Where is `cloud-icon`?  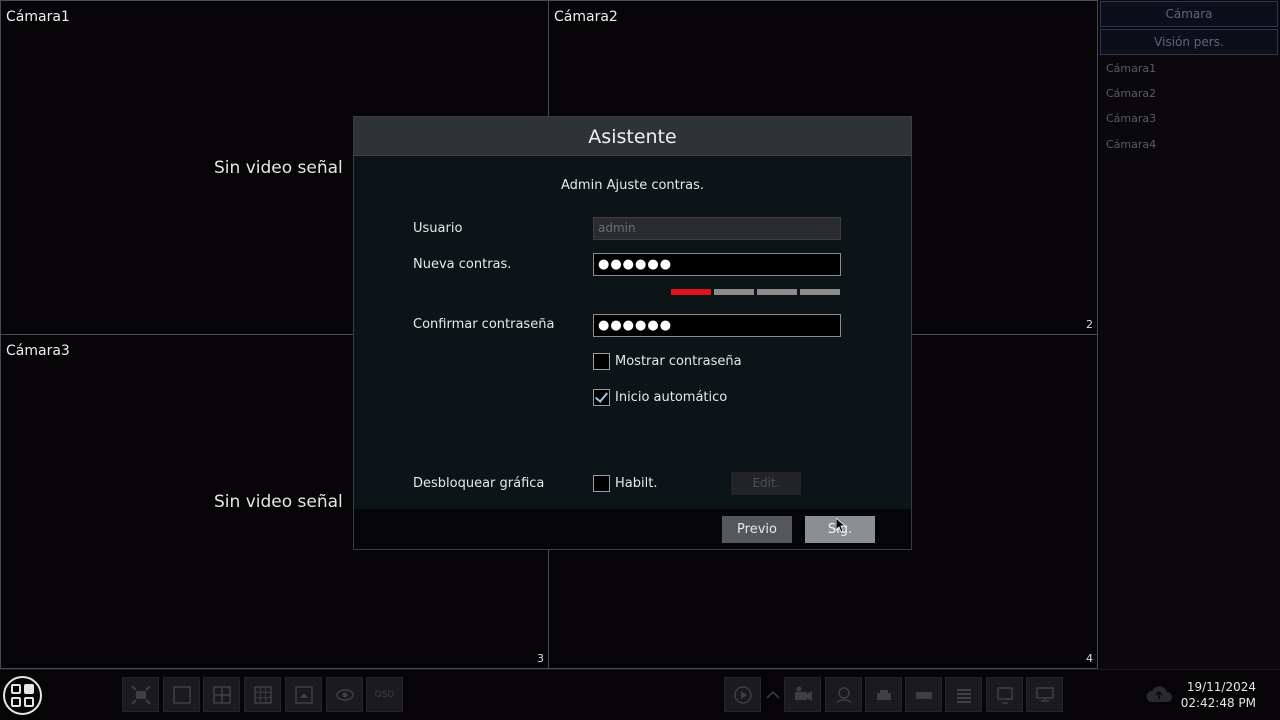
cloud-icon is located at coordinates (1159, 696).